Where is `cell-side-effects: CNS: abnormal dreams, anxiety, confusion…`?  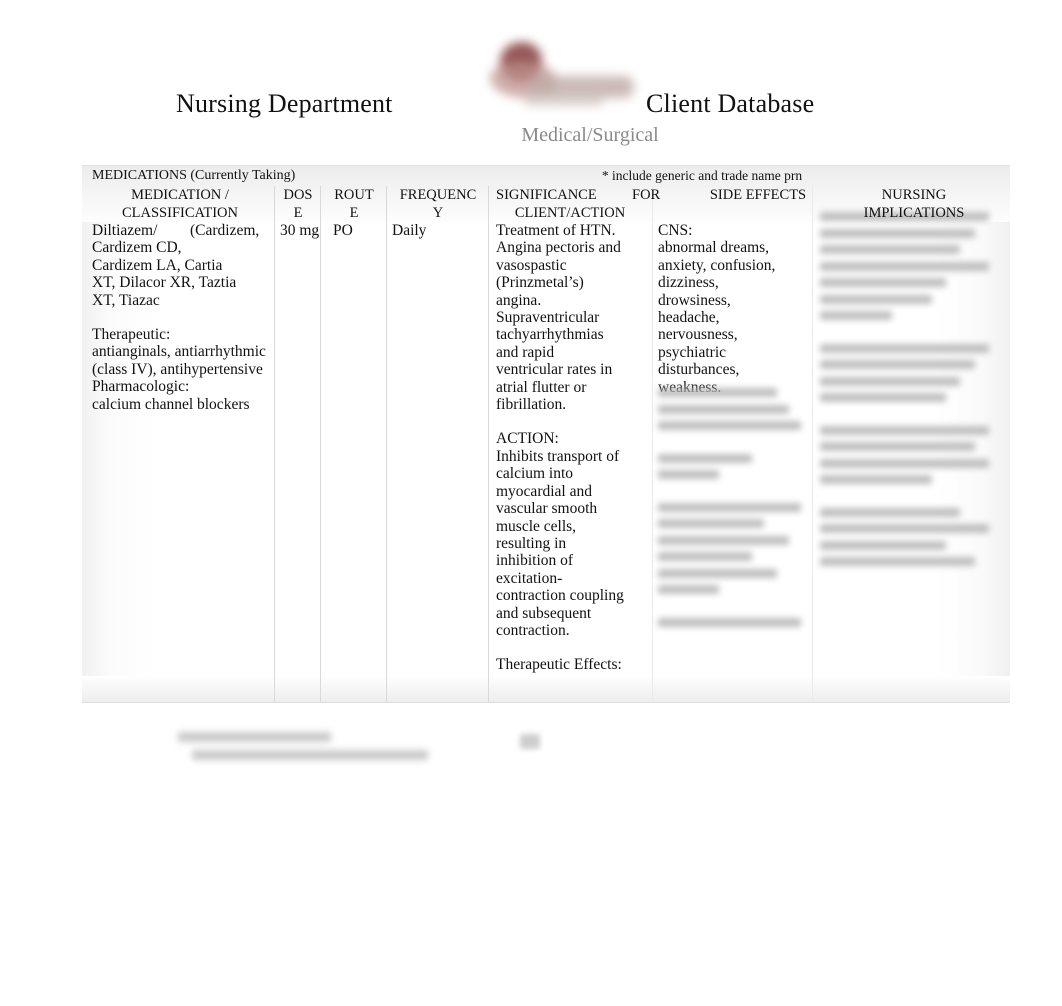 cell-side-effects: CNS: abnormal dreams, anxiety, confusion… is located at coordinates (724, 309).